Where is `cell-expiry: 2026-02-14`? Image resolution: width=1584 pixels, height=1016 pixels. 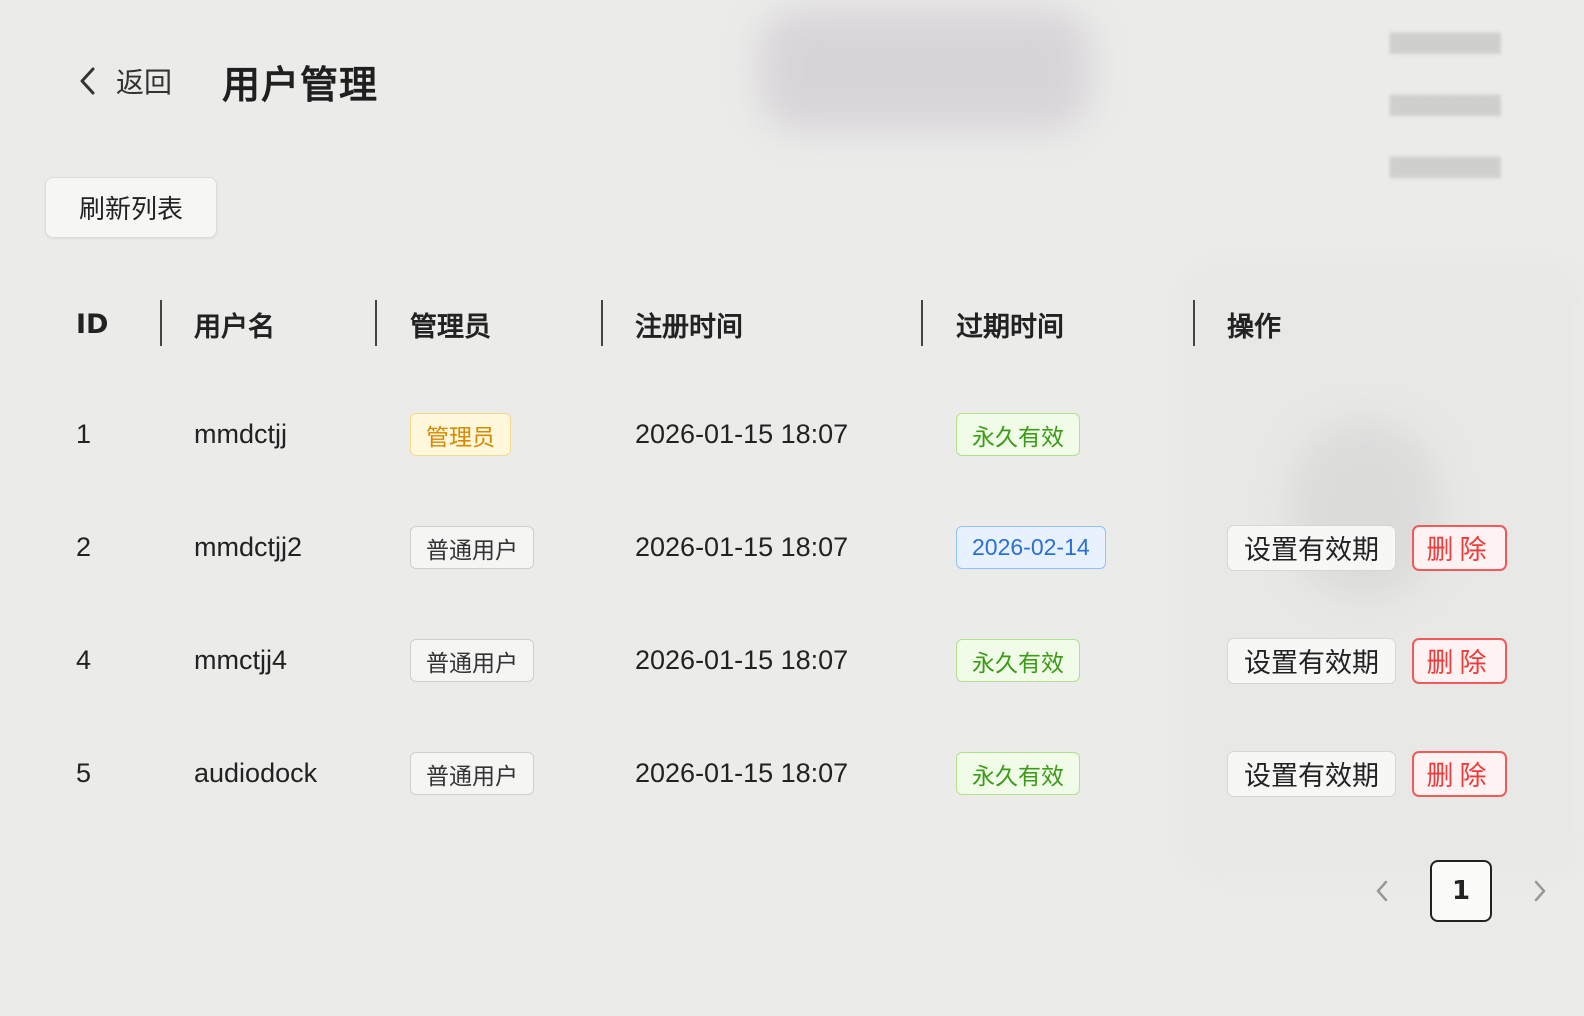 cell-expiry: 2026-02-14 is located at coordinates (1031, 547).